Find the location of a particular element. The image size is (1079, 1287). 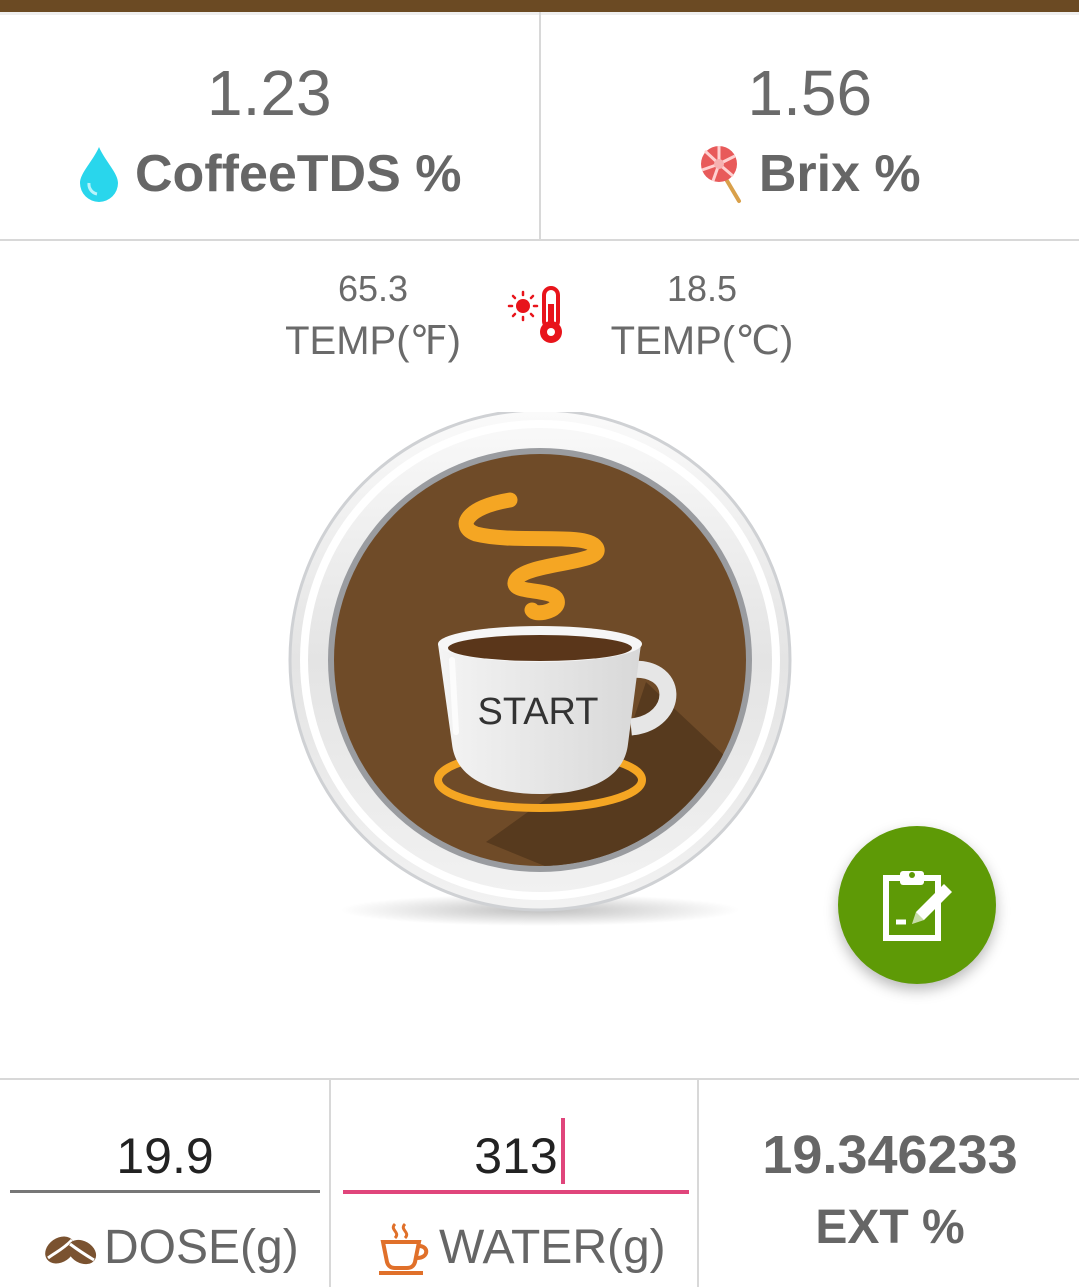

start-label: START is located at coordinates (537, 712).